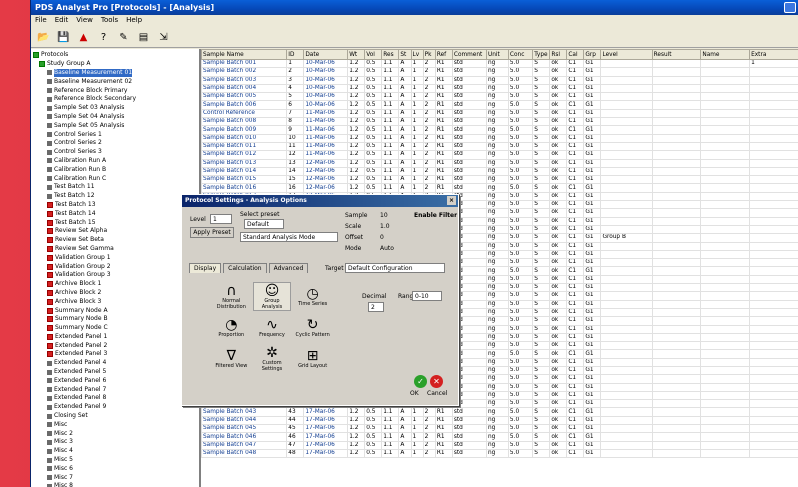  What do you see at coordinates (143, 37) in the screenshot?
I see `chart-button: ▤` at bounding box center [143, 37].